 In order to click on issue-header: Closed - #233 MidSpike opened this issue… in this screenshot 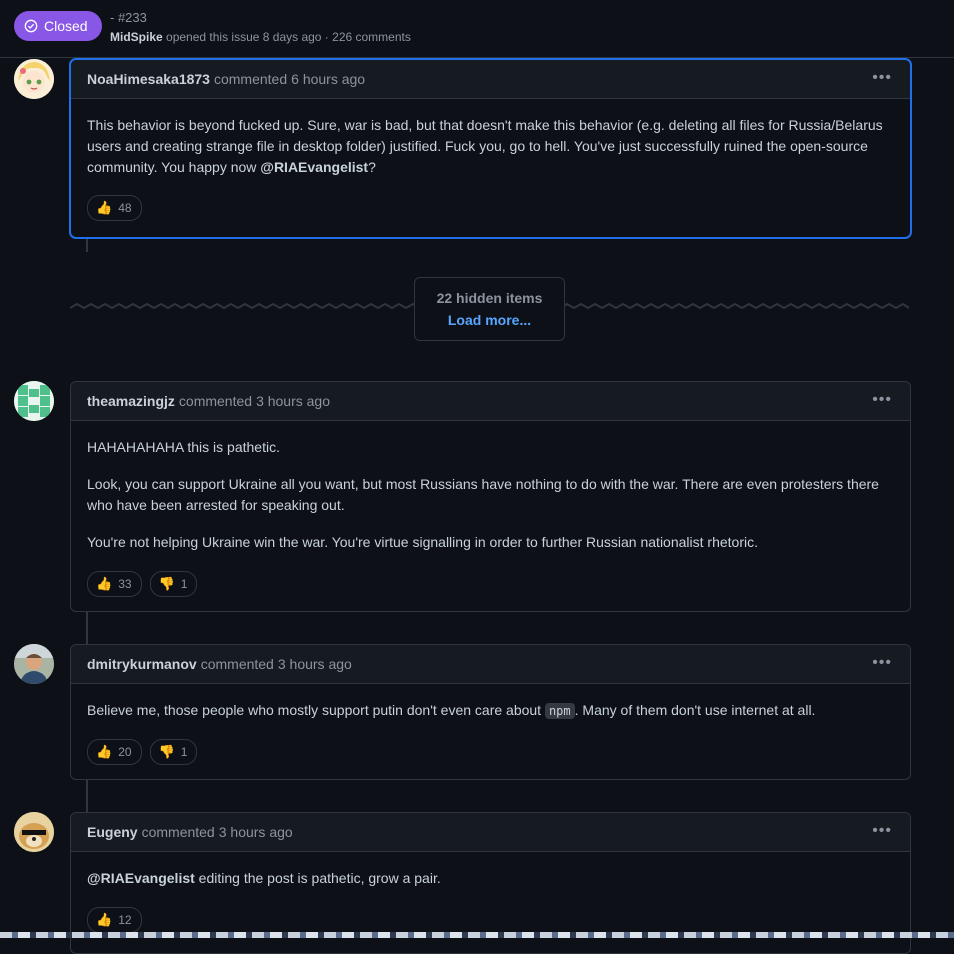, I will do `click(477, 29)`.